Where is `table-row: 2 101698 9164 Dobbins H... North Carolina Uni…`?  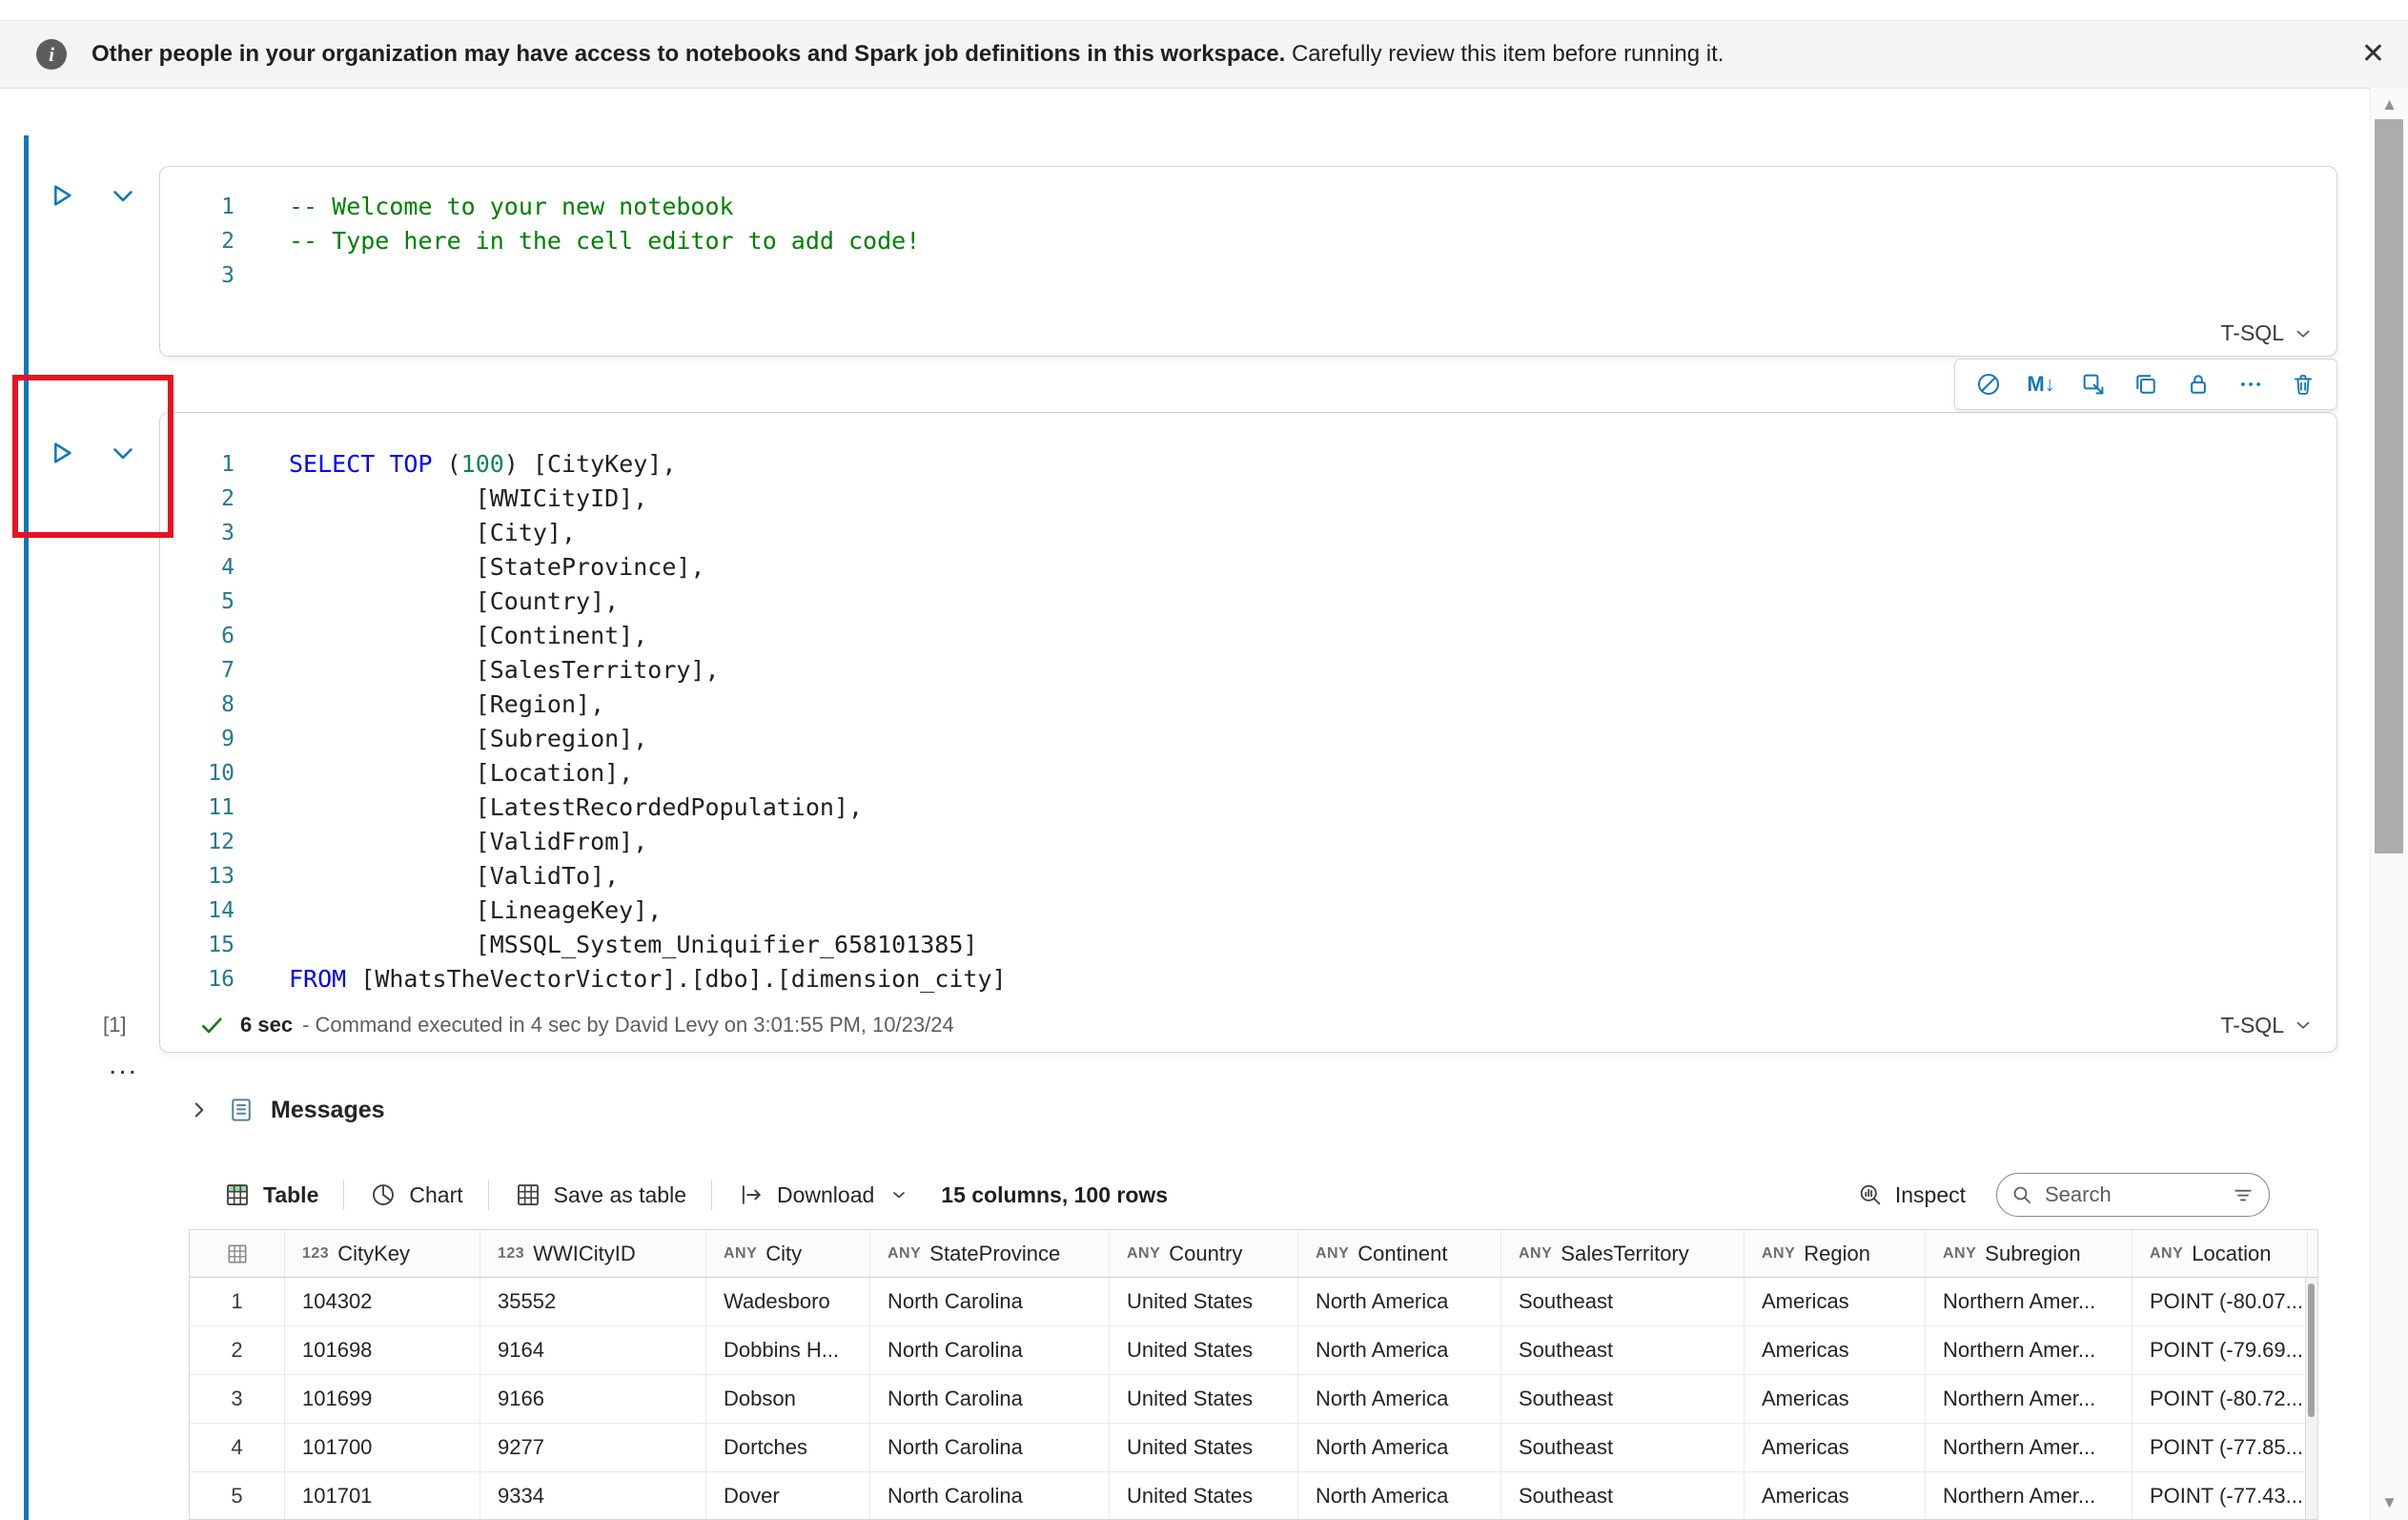
table-row: 2 101698 9164 Dobbins H... North Carolina Uni… is located at coordinates (1253, 1350).